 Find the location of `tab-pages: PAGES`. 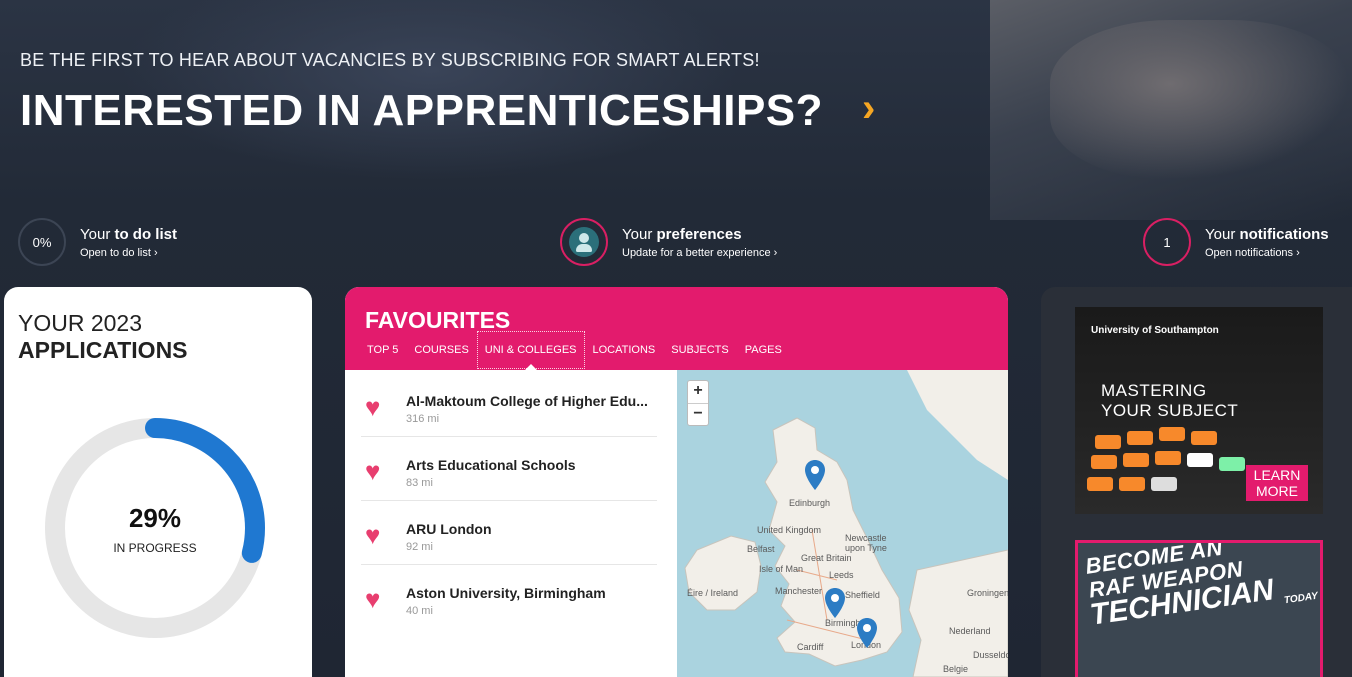

tab-pages: PAGES is located at coordinates (763, 350).